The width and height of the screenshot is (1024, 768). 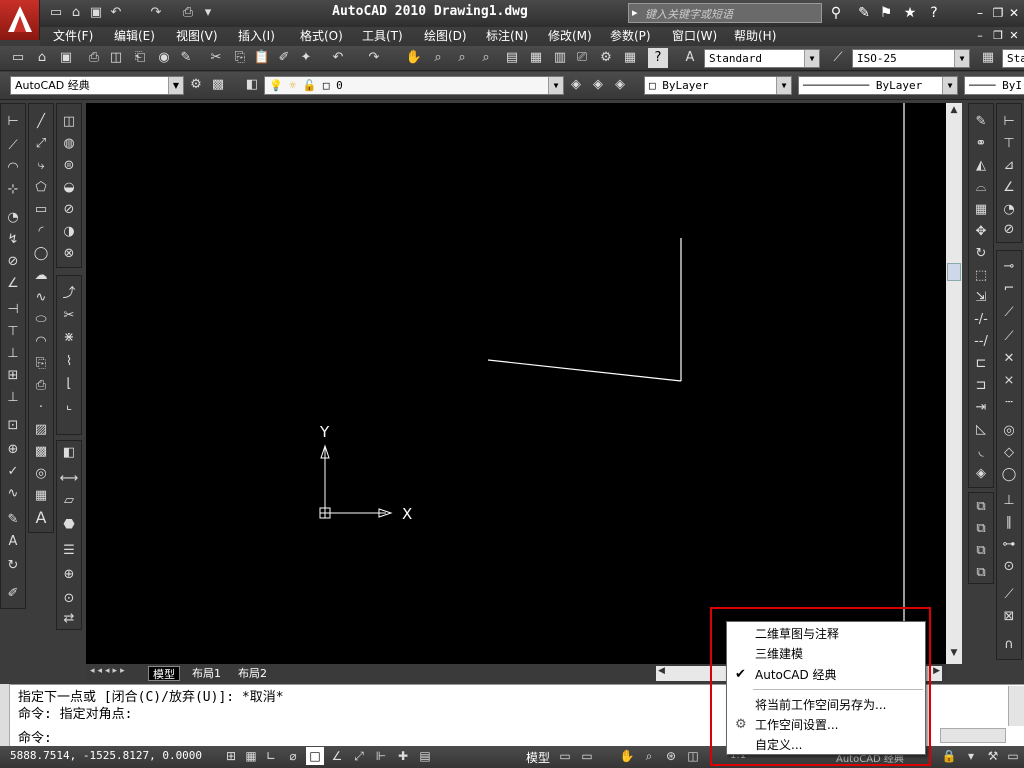 What do you see at coordinates (980, 36) in the screenshot?
I see `doc-minimize-icon: –` at bounding box center [980, 36].